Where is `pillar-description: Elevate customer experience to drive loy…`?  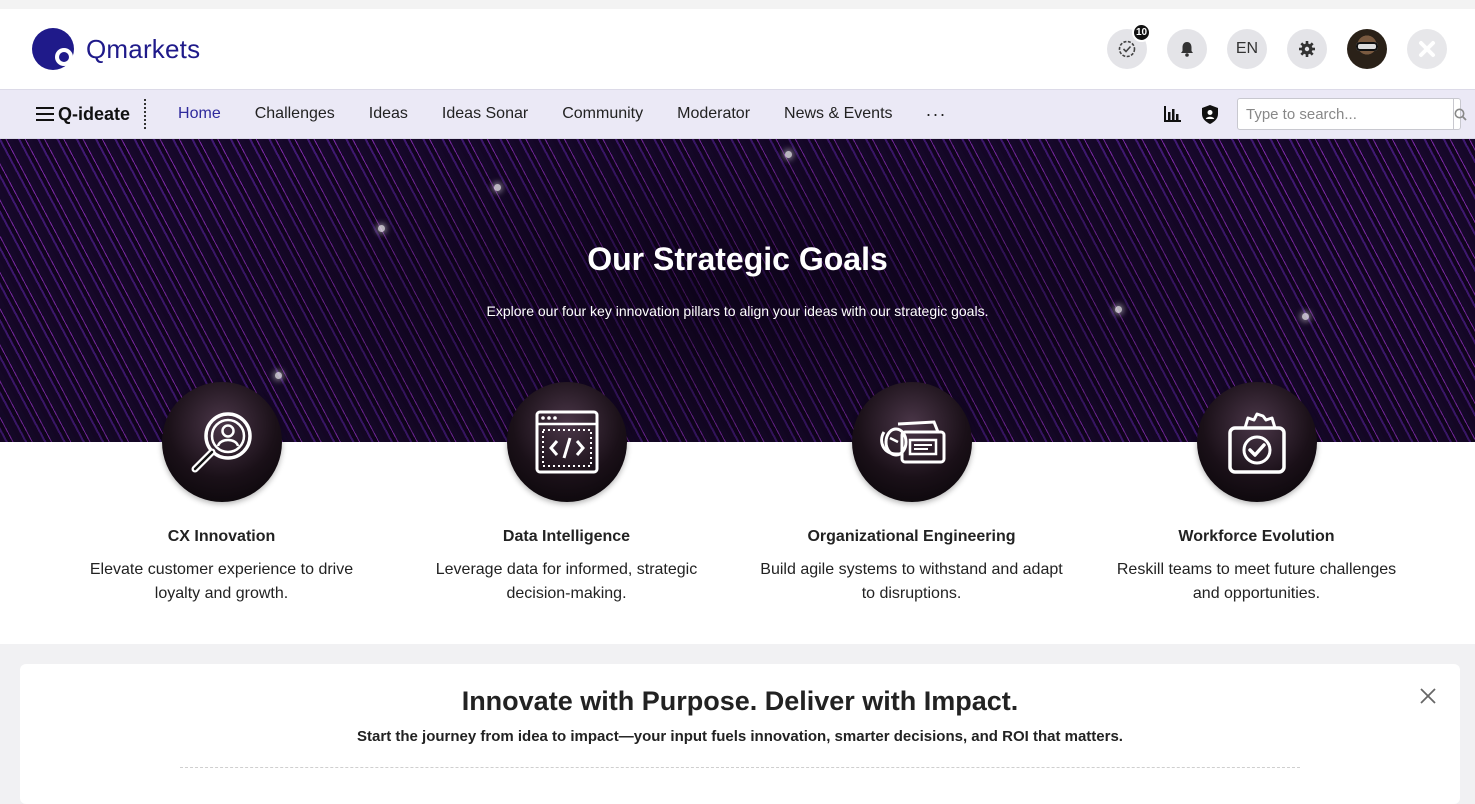 pillar-description: Elevate customer experience to drive loy… is located at coordinates (221, 581).